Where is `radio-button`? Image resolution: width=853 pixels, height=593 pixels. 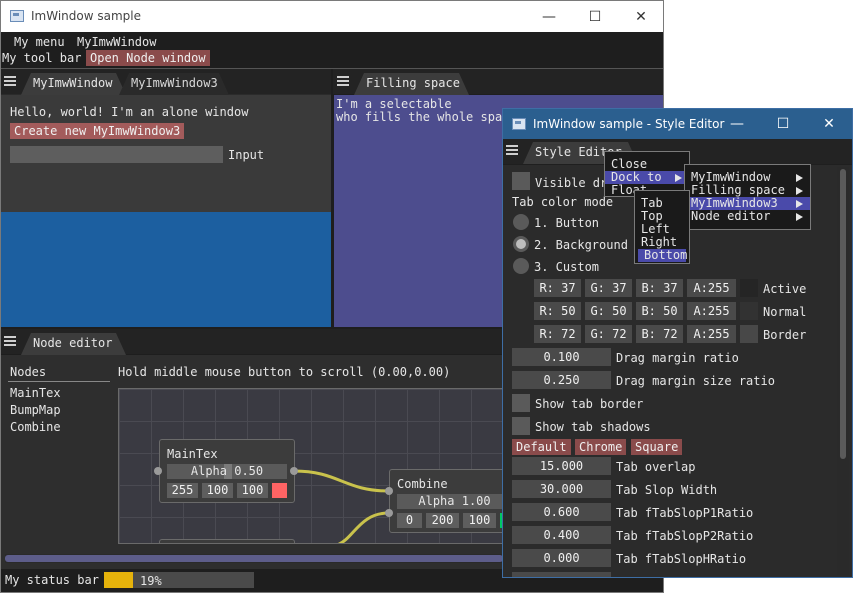
radio-button is located at coordinates (521, 222).